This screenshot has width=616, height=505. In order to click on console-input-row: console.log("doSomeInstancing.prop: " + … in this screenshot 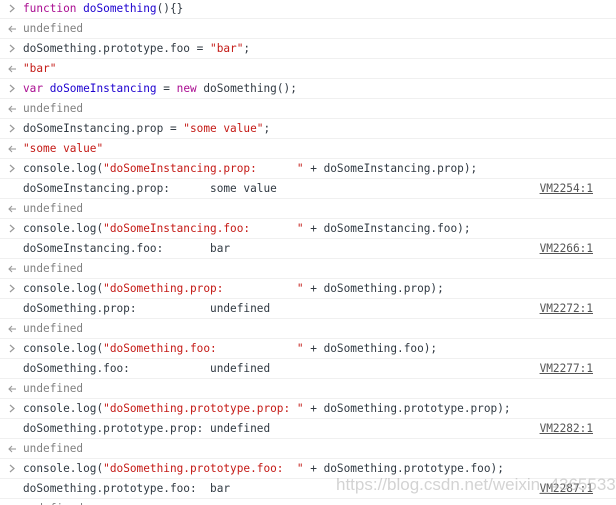, I will do `click(308, 169)`.